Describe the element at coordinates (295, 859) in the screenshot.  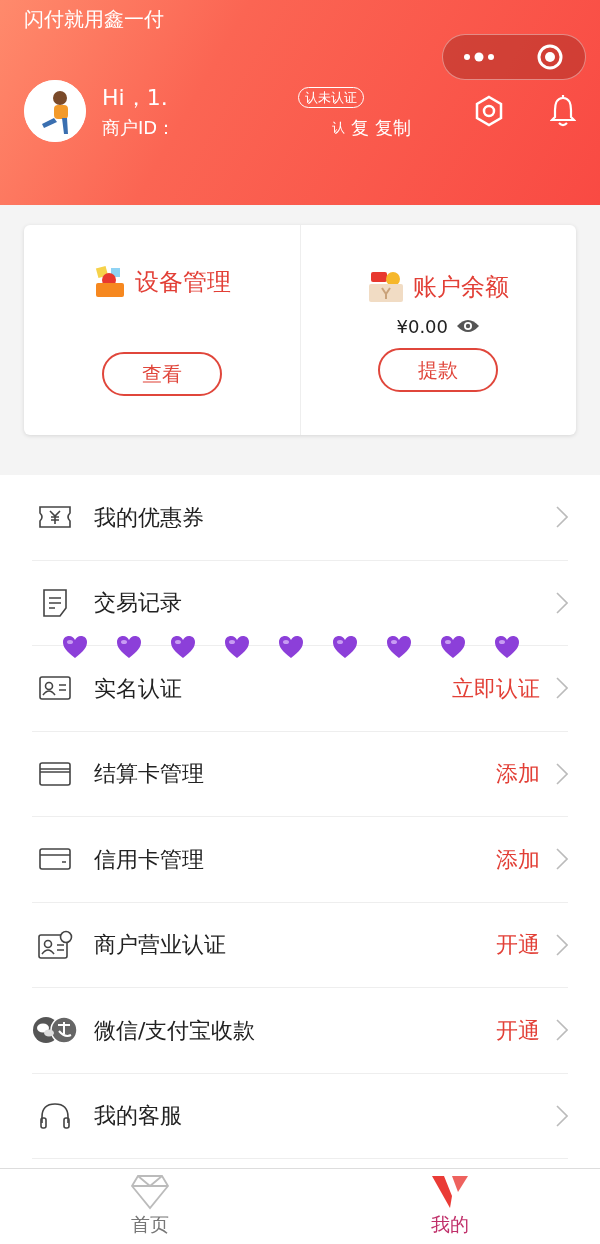
I see `menu-item-label: 信用卡管理` at that location.